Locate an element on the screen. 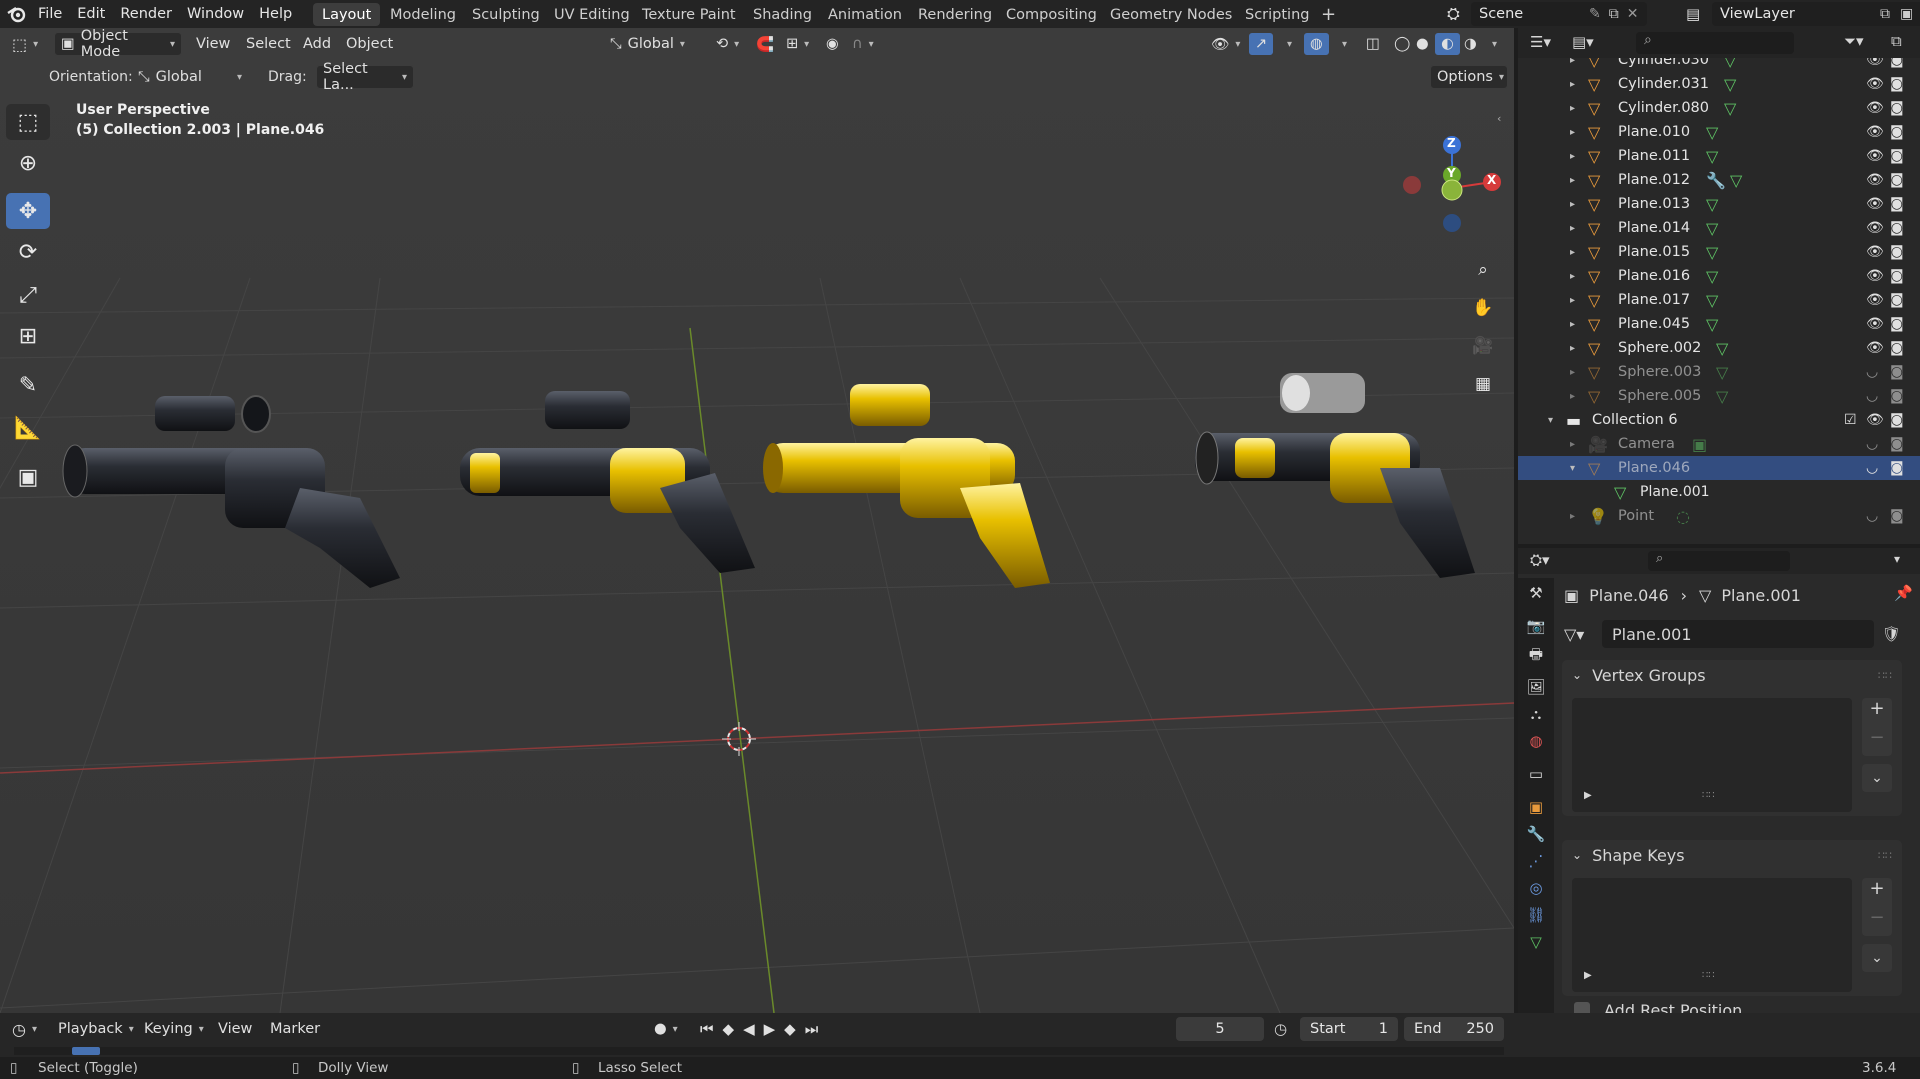  menu-window: Window is located at coordinates (215, 14).